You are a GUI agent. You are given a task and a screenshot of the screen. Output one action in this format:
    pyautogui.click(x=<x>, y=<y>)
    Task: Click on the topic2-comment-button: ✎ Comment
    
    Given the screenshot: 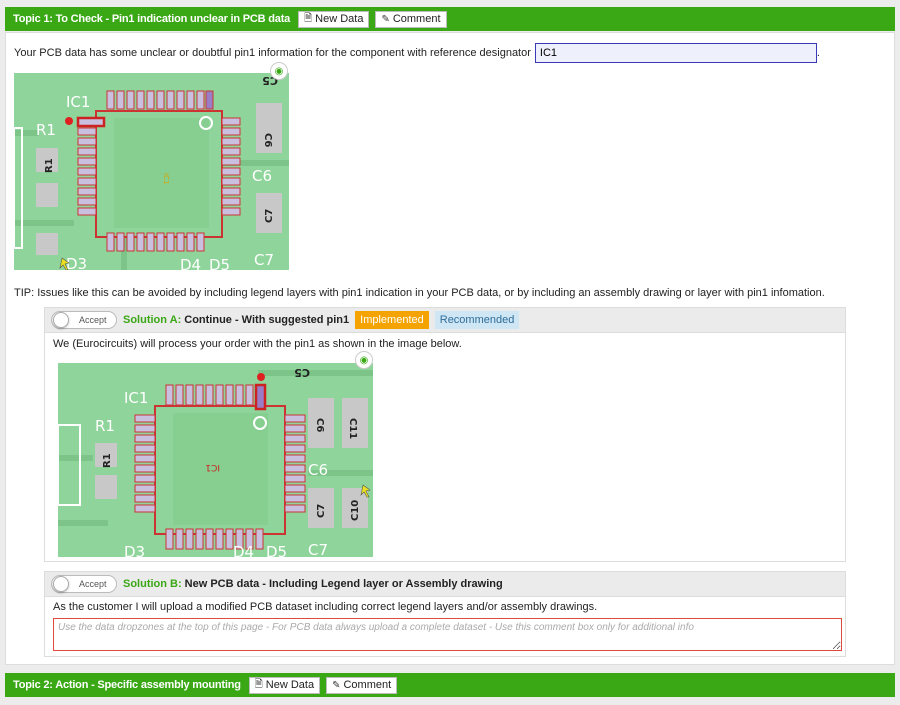 What is the action you would take?
    pyautogui.click(x=362, y=685)
    